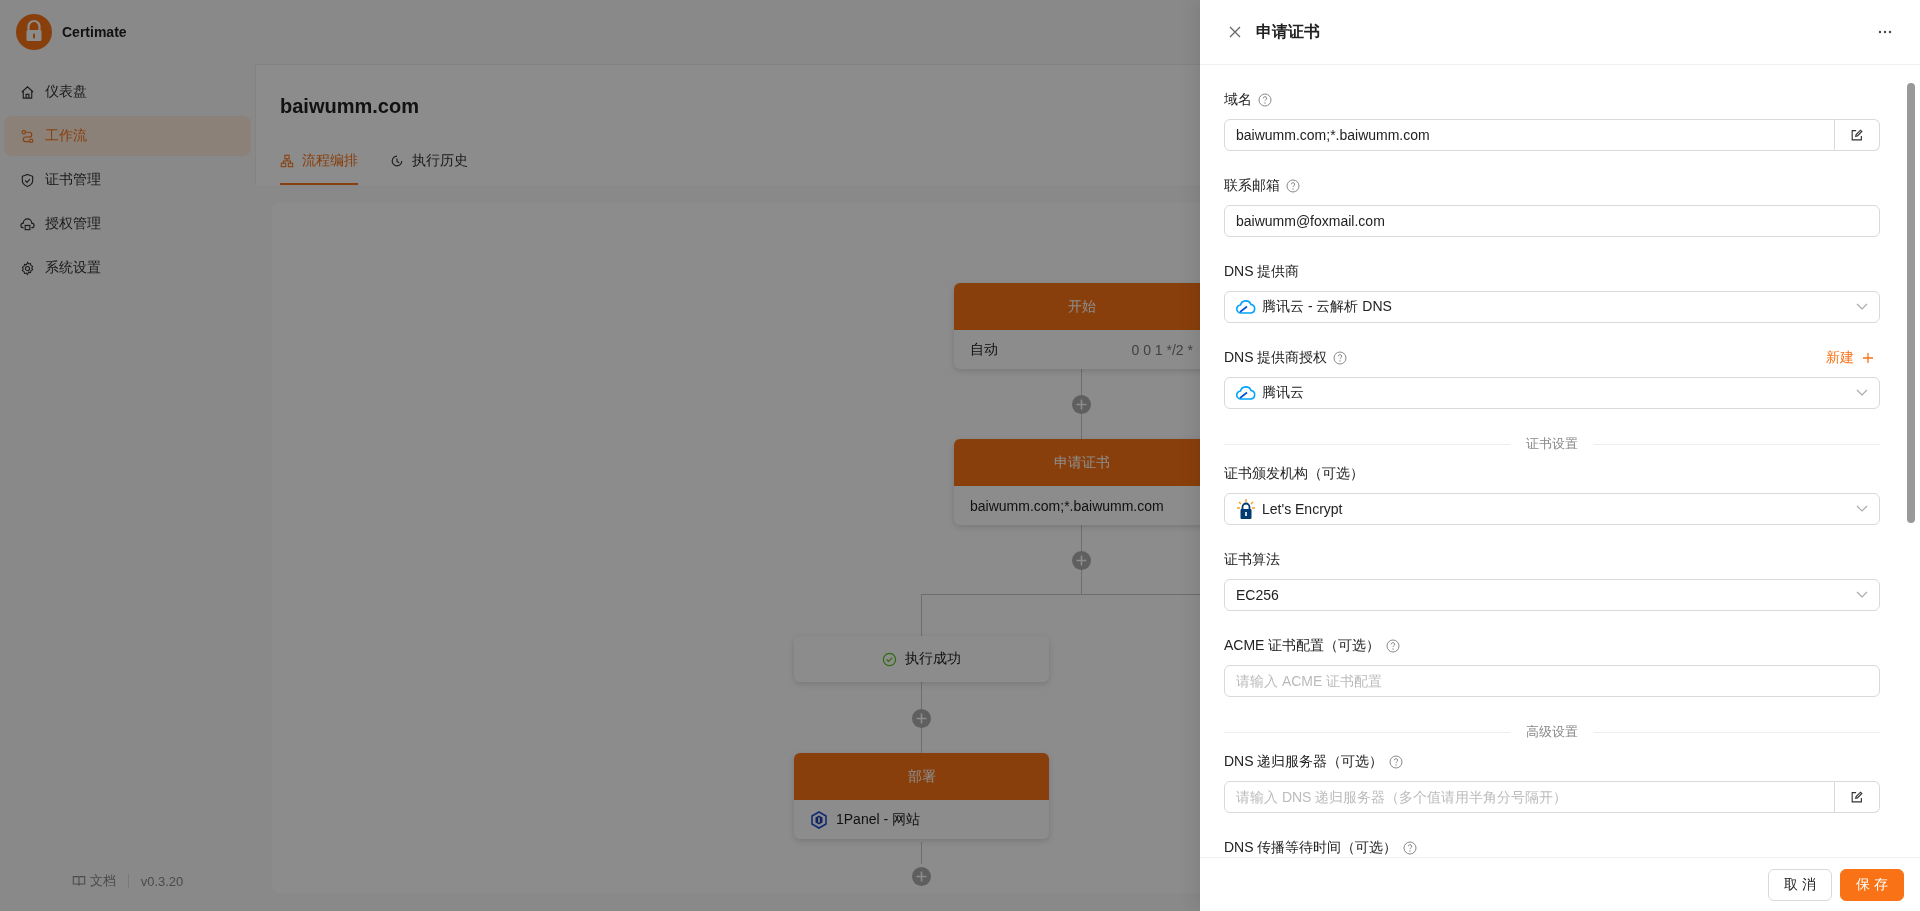  Describe the element at coordinates (287, 161) in the screenshot. I see `hierarchy-icon` at that location.